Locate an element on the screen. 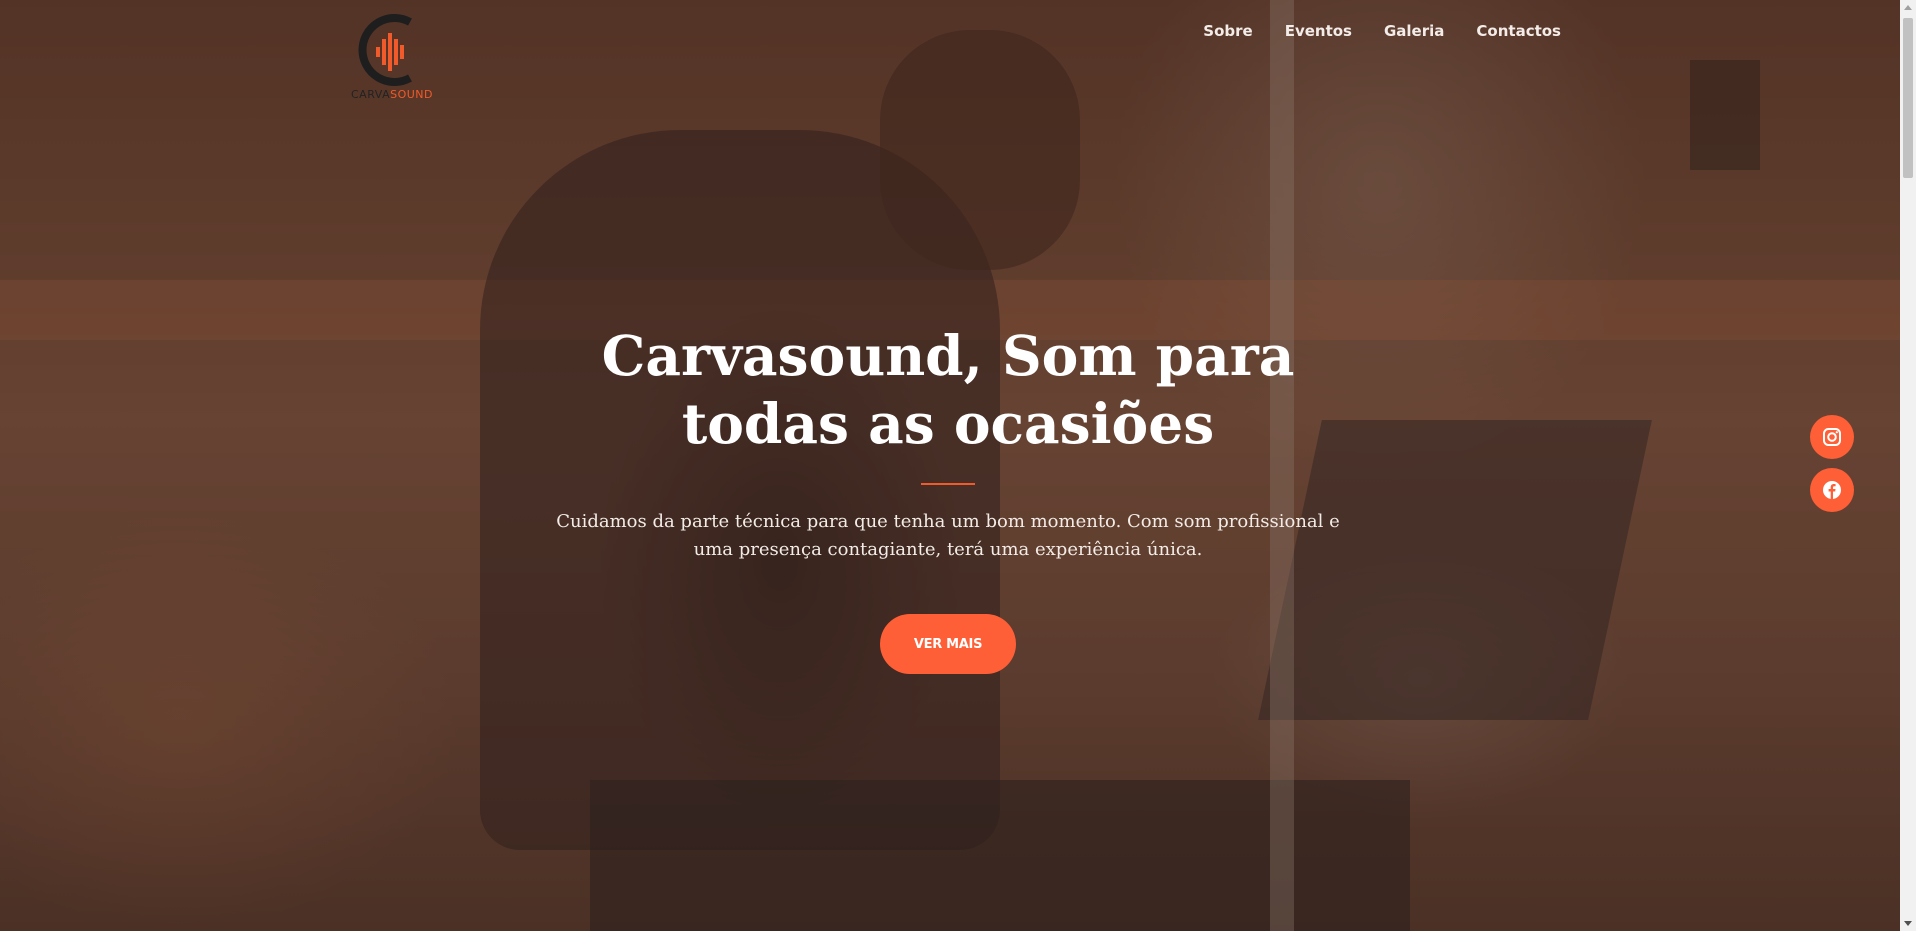  title-divider is located at coordinates (948, 484).